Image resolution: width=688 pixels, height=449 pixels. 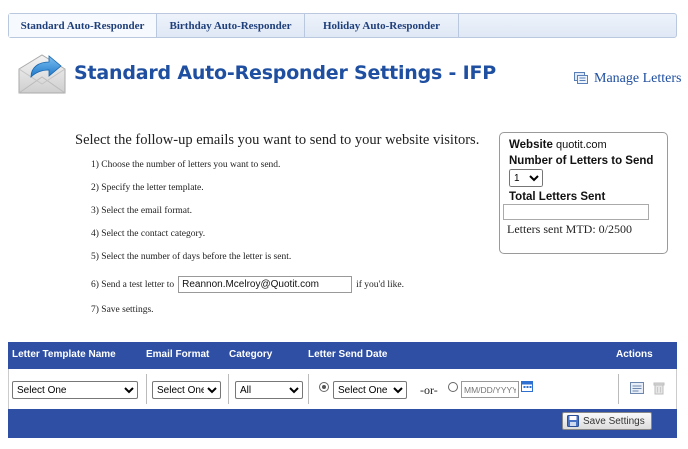 I want to click on total-sent-field, so click(x=576, y=212).